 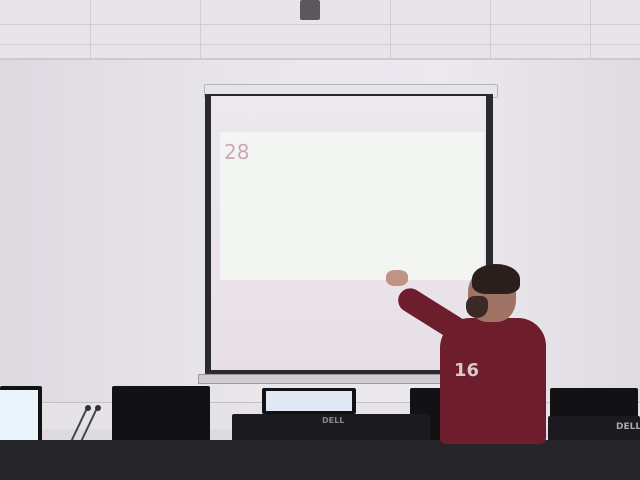 I want to click on person-beard, so click(x=477, y=307).